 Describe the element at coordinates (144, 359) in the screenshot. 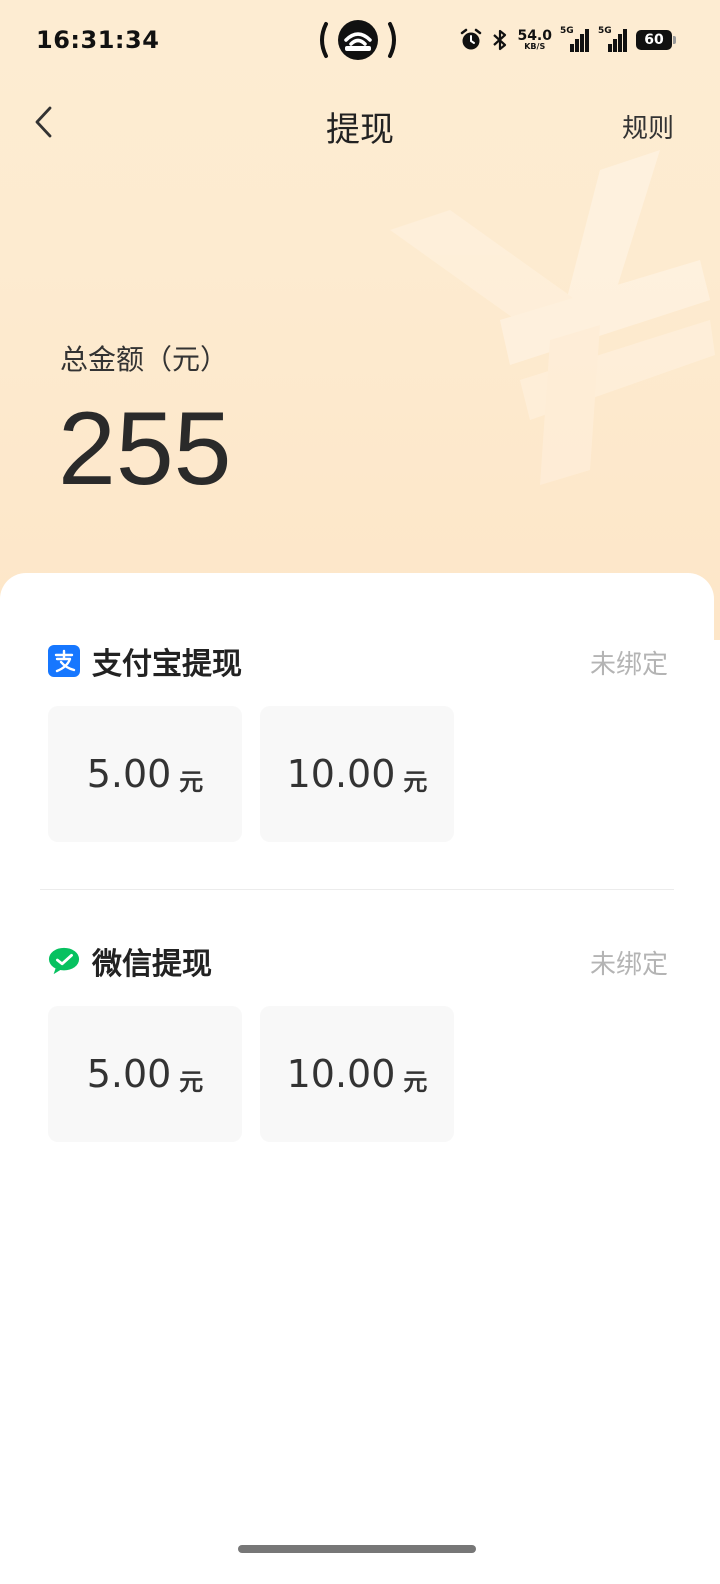

I see `balance-label: 总金额（元）` at that location.